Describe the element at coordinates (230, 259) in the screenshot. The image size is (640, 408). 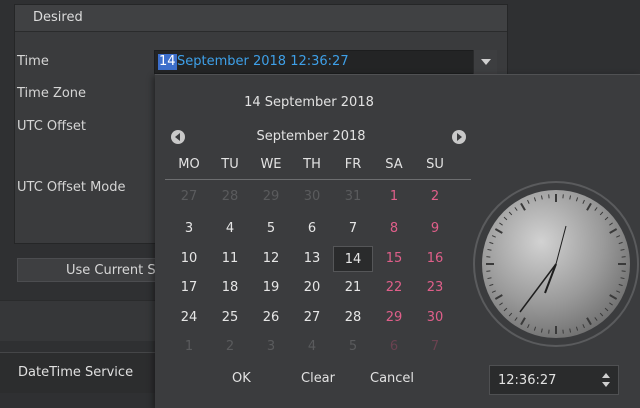
I see `calendar-day: 11` at that location.